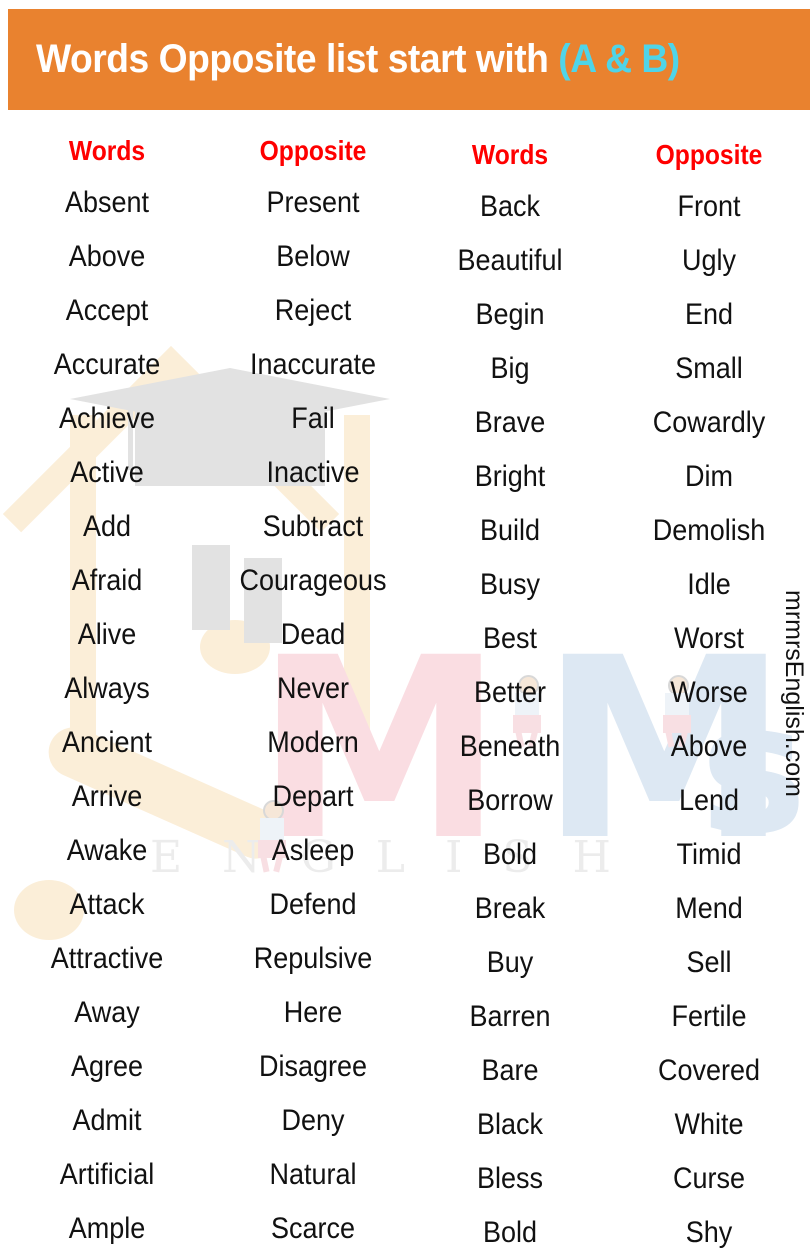  What do you see at coordinates (709, 368) in the screenshot?
I see `opposite-cell: Small` at bounding box center [709, 368].